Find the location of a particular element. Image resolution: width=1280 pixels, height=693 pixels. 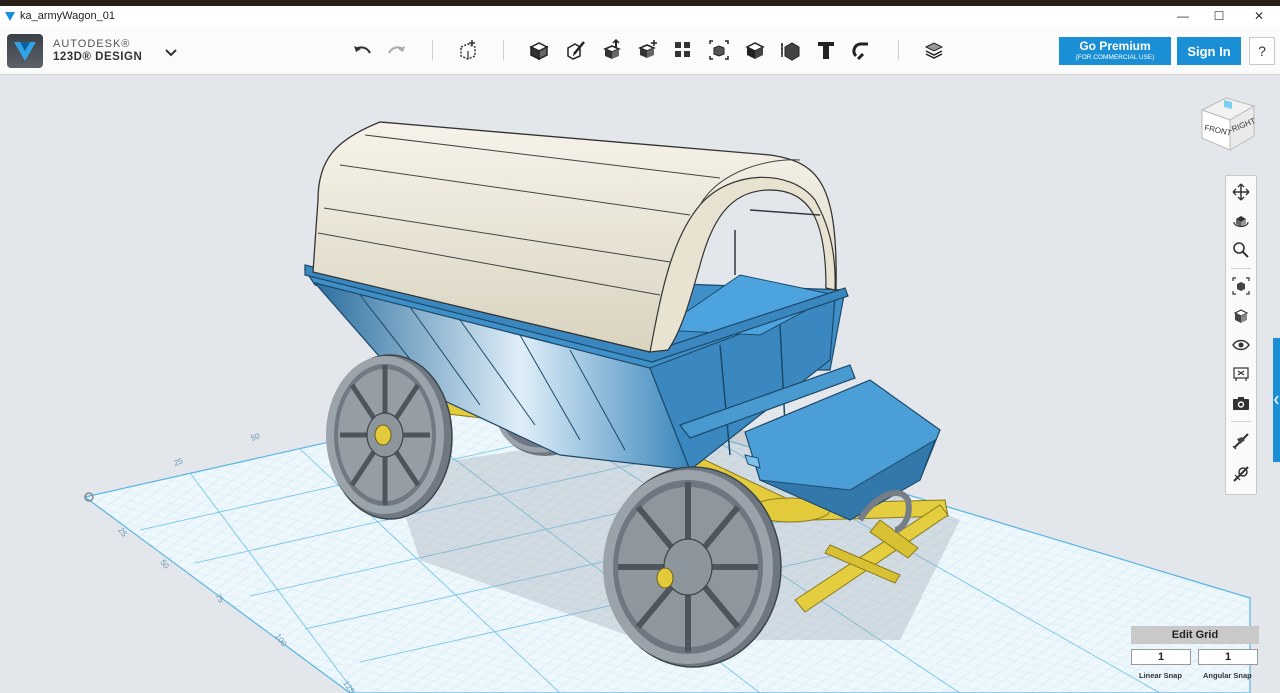

redo-icon is located at coordinates (397, 50).